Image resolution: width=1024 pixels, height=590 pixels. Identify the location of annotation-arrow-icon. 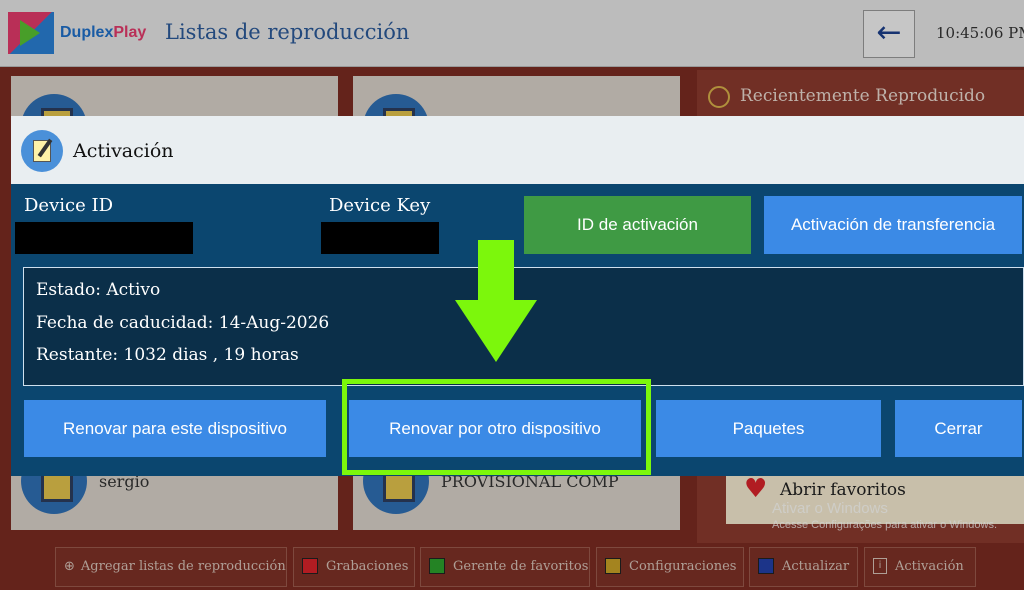
(496, 271).